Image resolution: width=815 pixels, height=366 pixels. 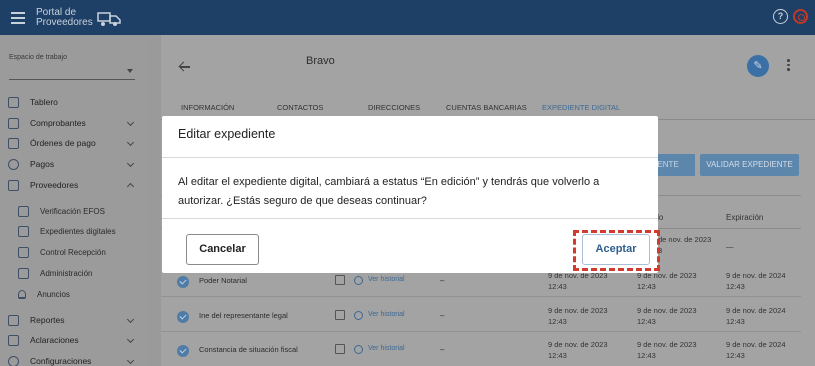 I want to click on first-row-date-fragment: de nov. de 2023, so click(x=685, y=239).